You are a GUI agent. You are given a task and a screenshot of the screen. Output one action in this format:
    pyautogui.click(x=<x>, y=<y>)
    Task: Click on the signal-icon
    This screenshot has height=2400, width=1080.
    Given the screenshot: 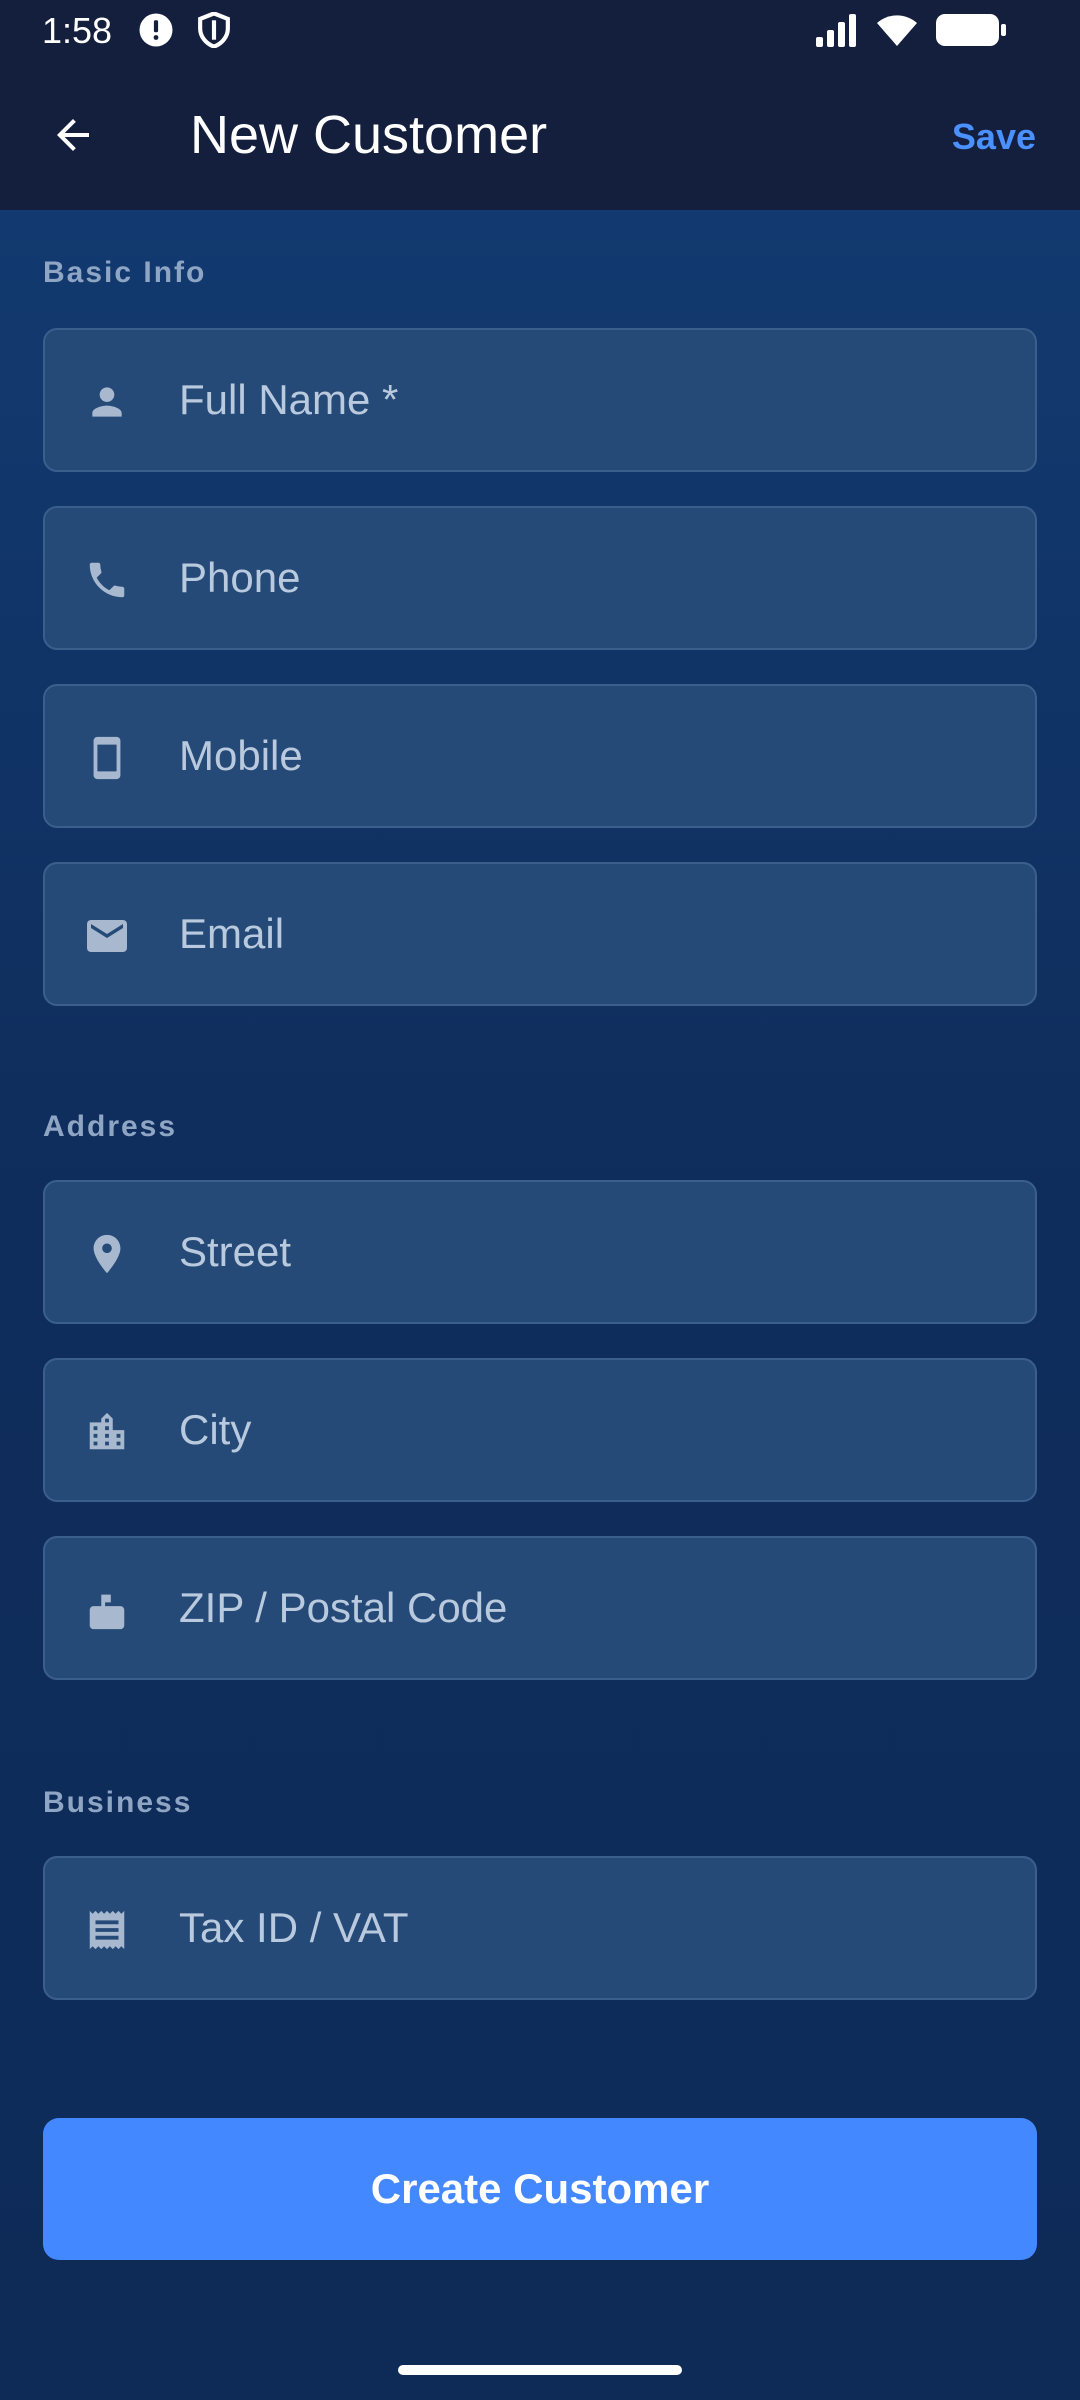 What is the action you would take?
    pyautogui.click(x=837, y=30)
    